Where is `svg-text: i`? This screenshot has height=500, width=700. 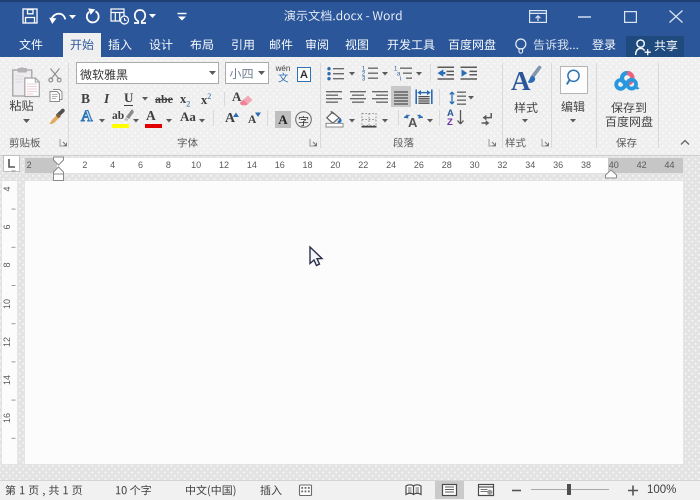
svg-text: i is located at coordinates (400, 80).